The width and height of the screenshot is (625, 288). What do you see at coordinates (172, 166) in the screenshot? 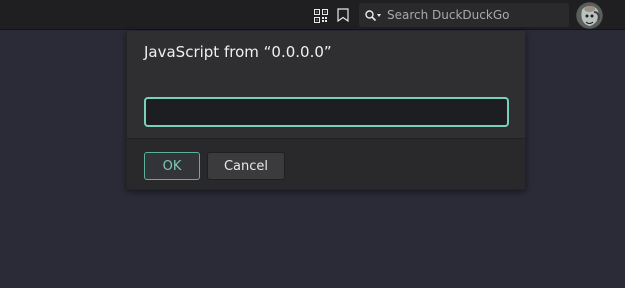
I see `ok-button: OK` at bounding box center [172, 166].